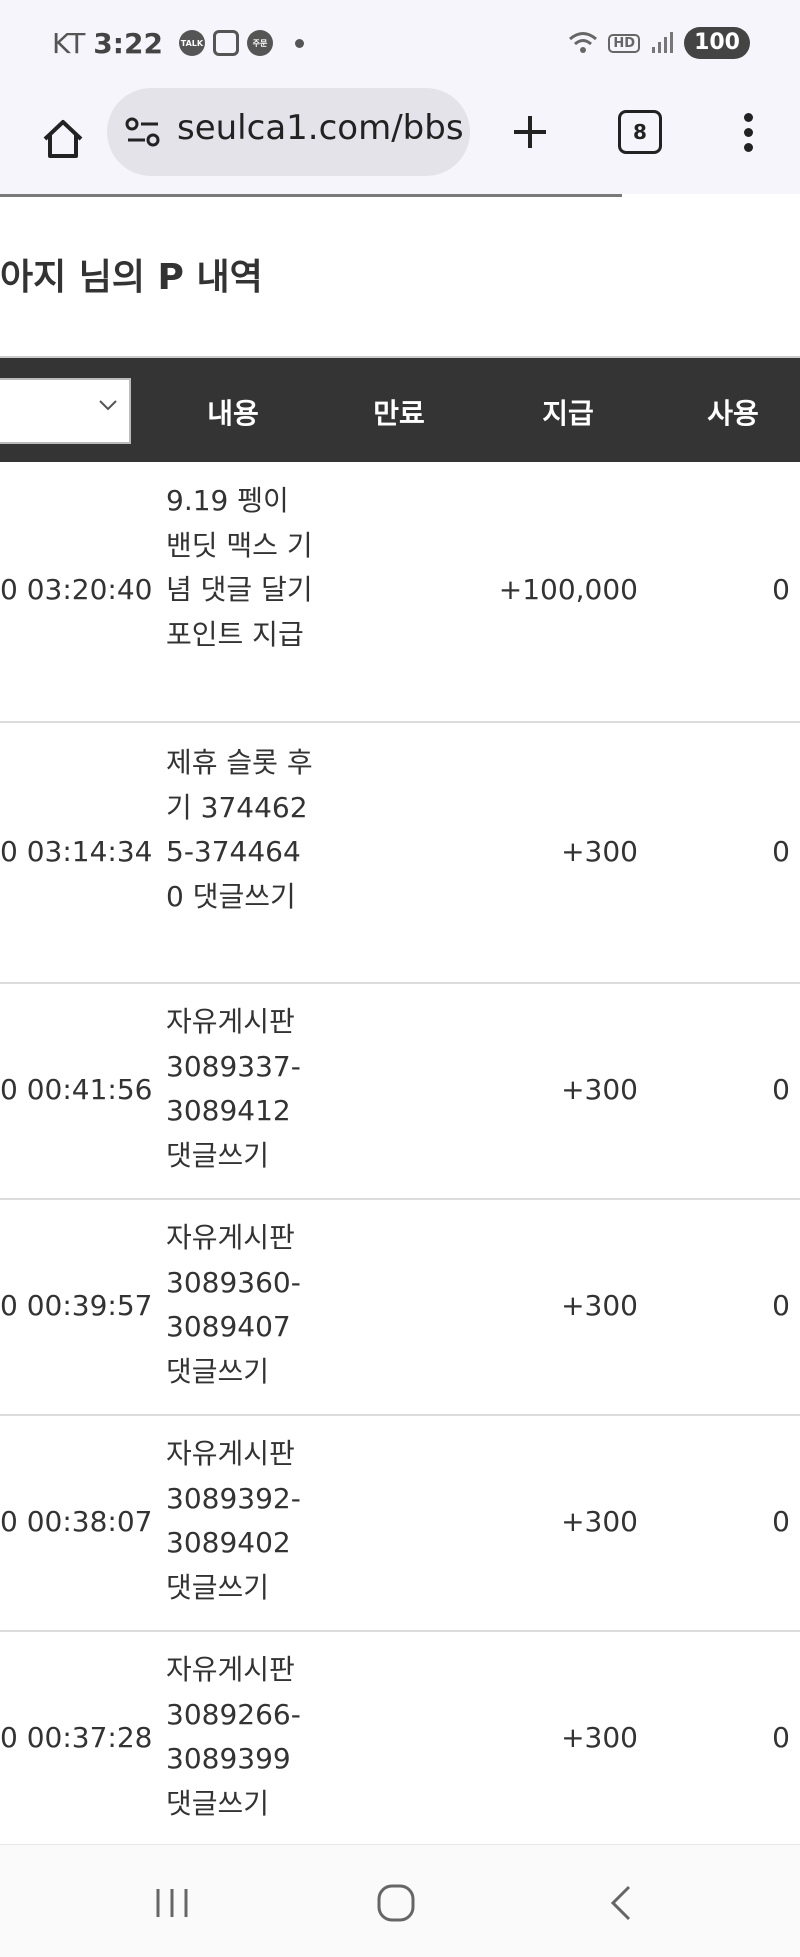 The width and height of the screenshot is (800, 1957). I want to click on row-pay: +100,000, so click(568, 589).